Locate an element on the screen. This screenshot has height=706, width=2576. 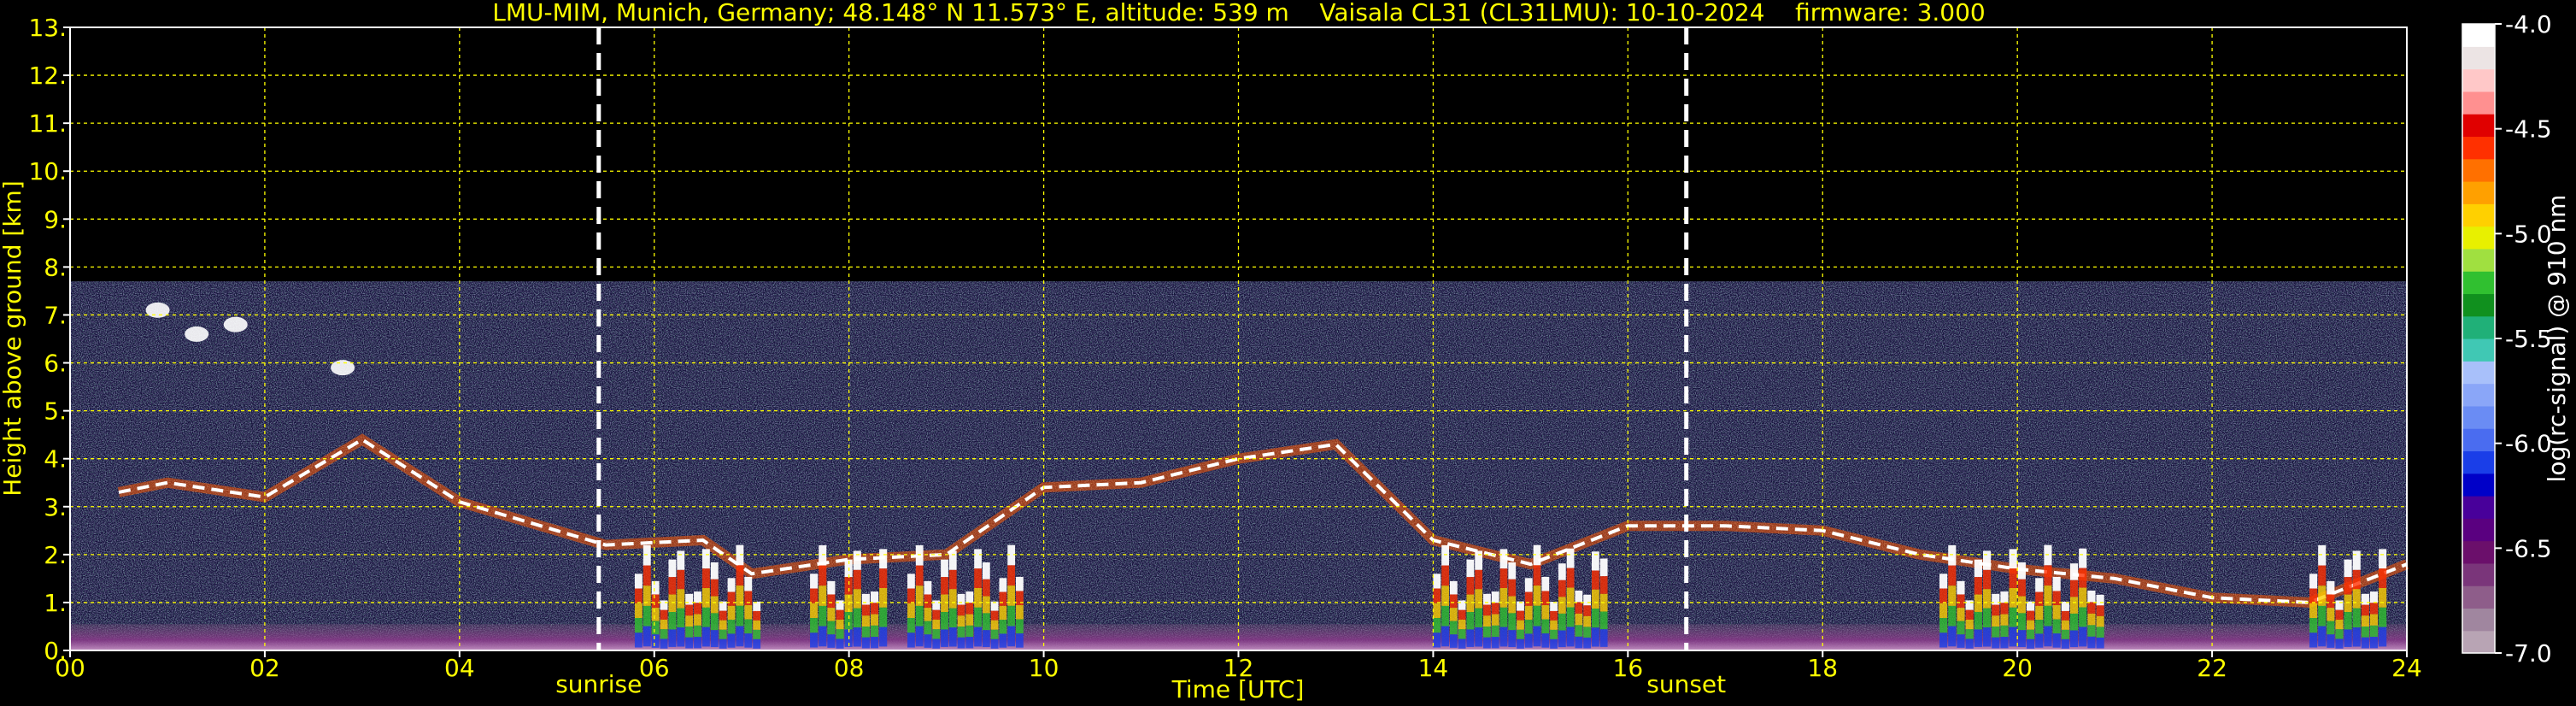
y-tick-label: 13. is located at coordinates (47, 28).